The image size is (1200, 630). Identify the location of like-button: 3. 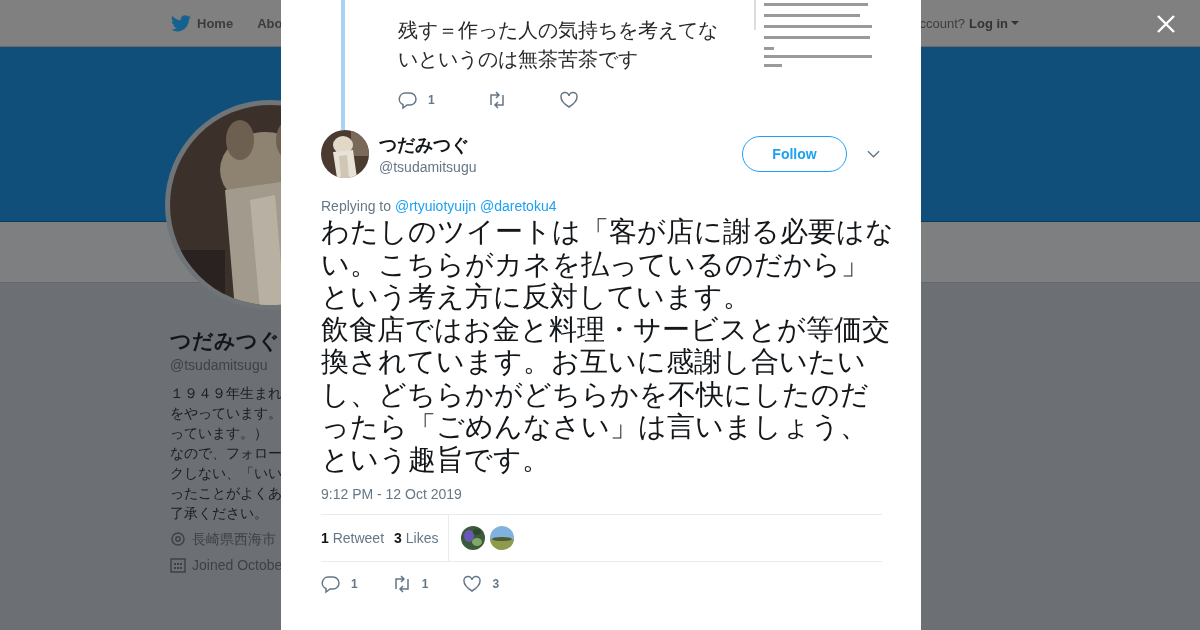
(481, 584).